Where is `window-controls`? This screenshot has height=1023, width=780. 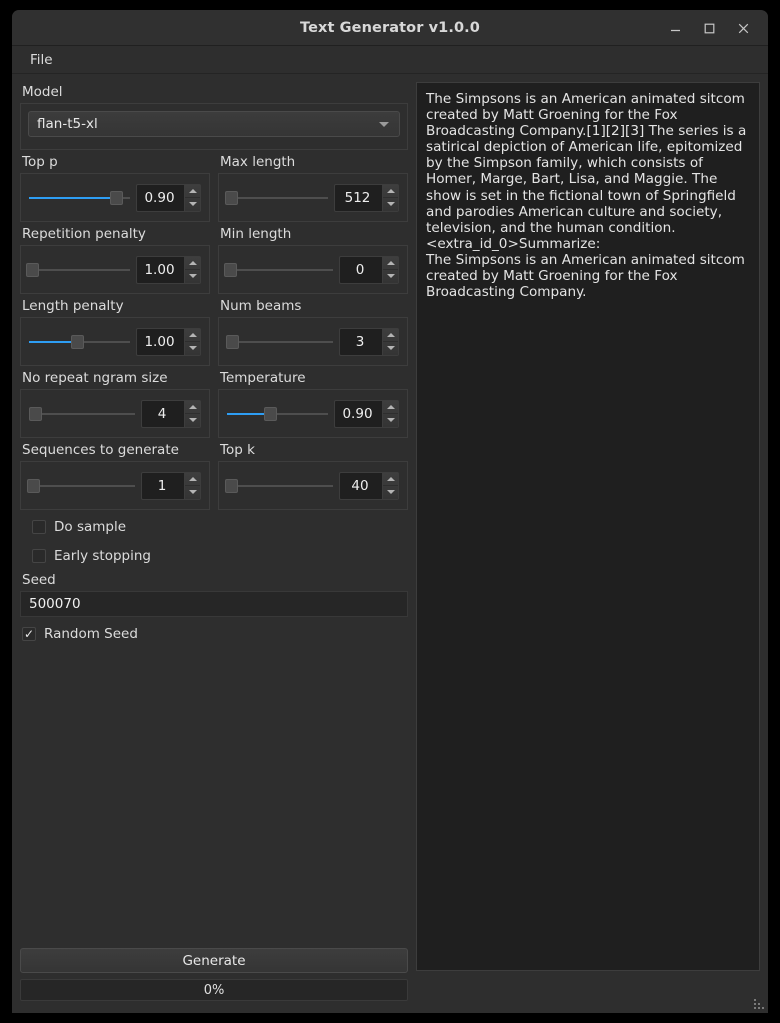
window-controls is located at coordinates (709, 28).